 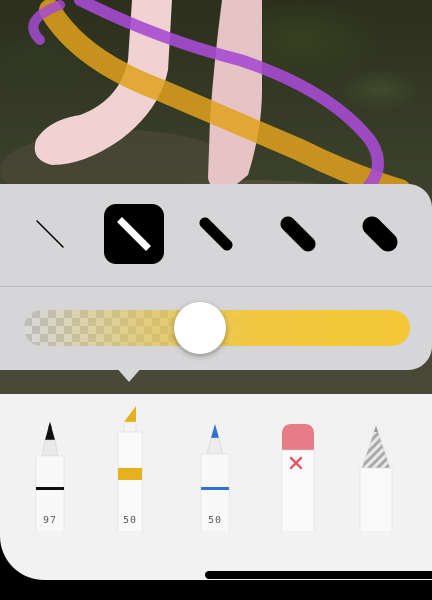 I want to click on lasso-tool, so click(x=376, y=463).